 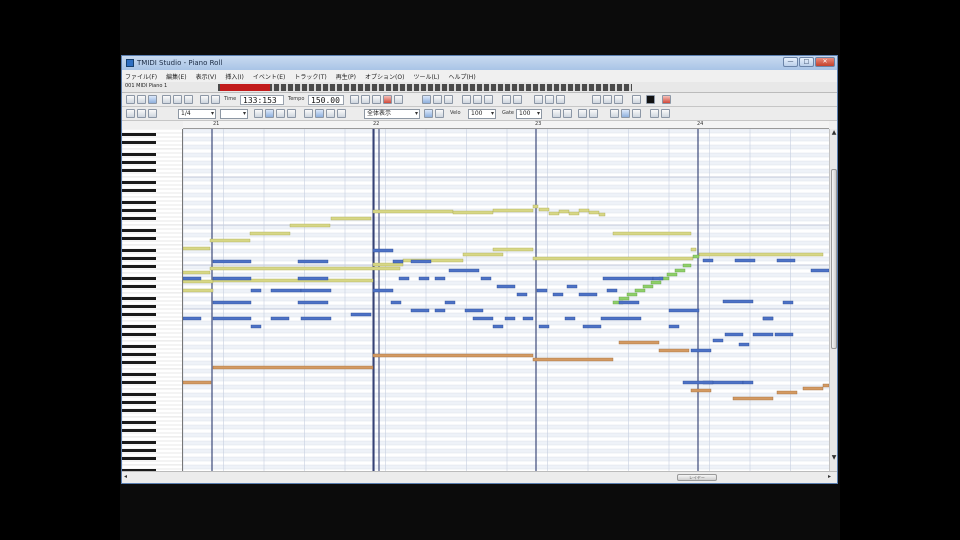 What do you see at coordinates (166, 99) in the screenshot?
I see `cut-icon` at bounding box center [166, 99].